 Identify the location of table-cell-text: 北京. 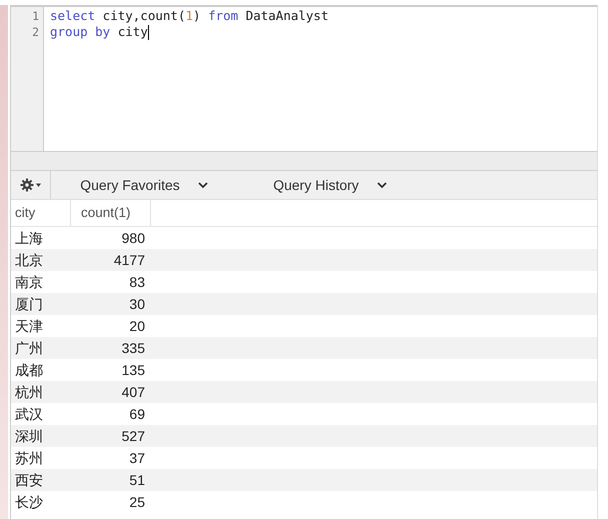
(29, 260).